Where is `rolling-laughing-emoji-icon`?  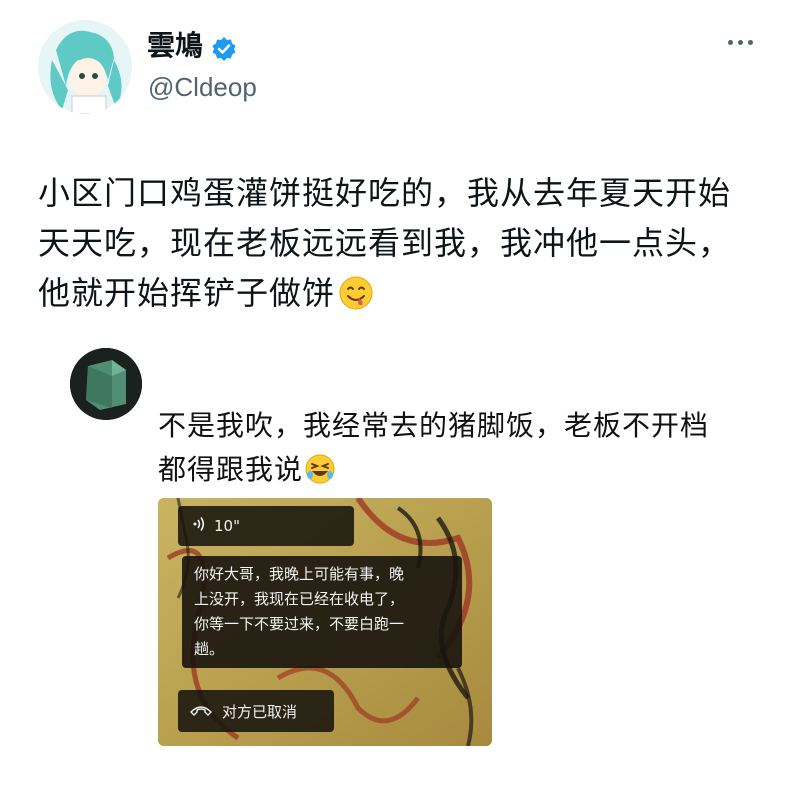 rolling-laughing-emoji-icon is located at coordinates (320, 468).